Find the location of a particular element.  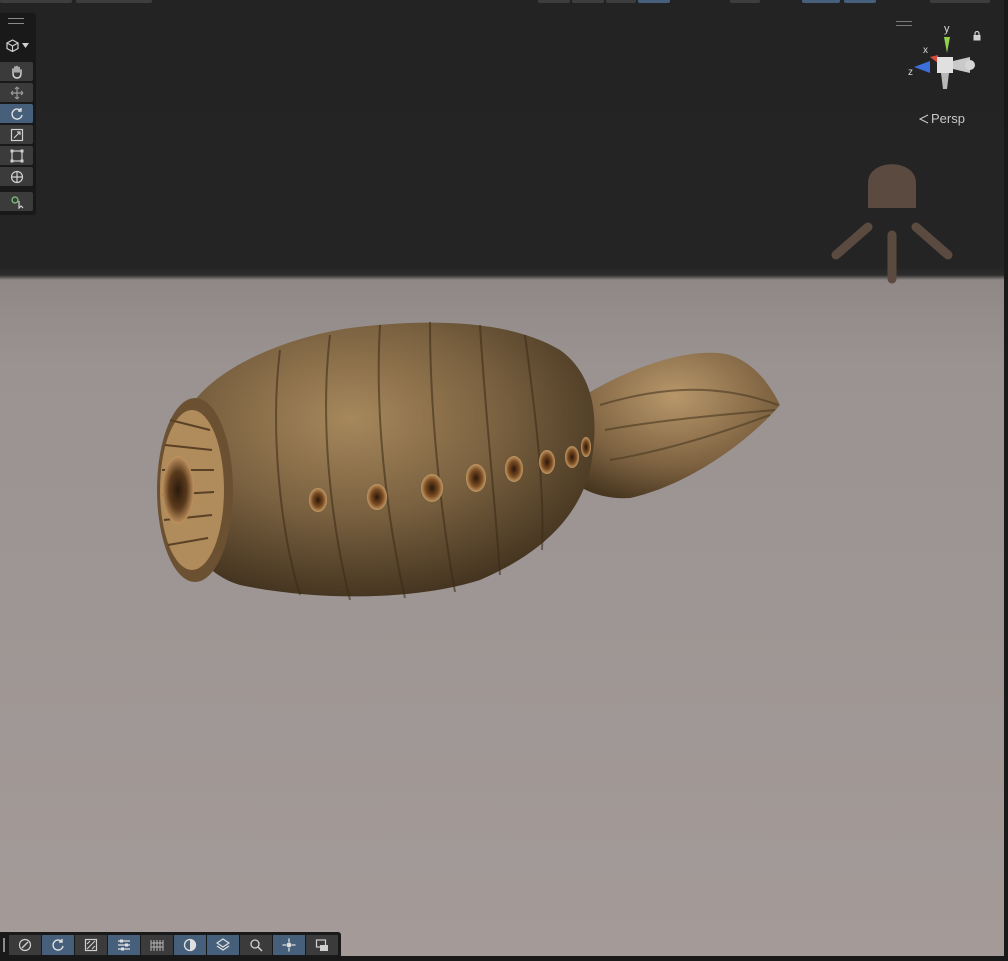

axis-x-label: x is located at coordinates (925, 50).